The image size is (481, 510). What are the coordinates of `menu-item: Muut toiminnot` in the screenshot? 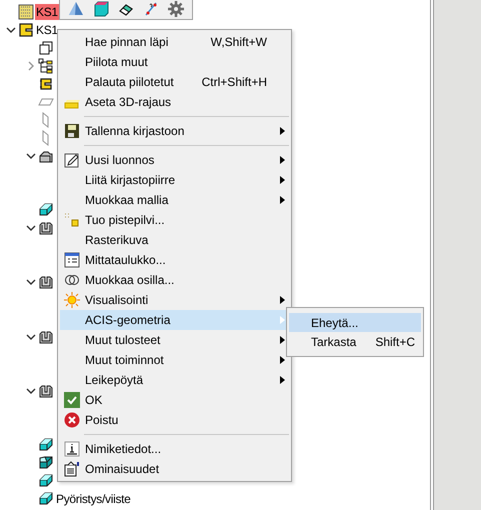 It's located at (174, 360).